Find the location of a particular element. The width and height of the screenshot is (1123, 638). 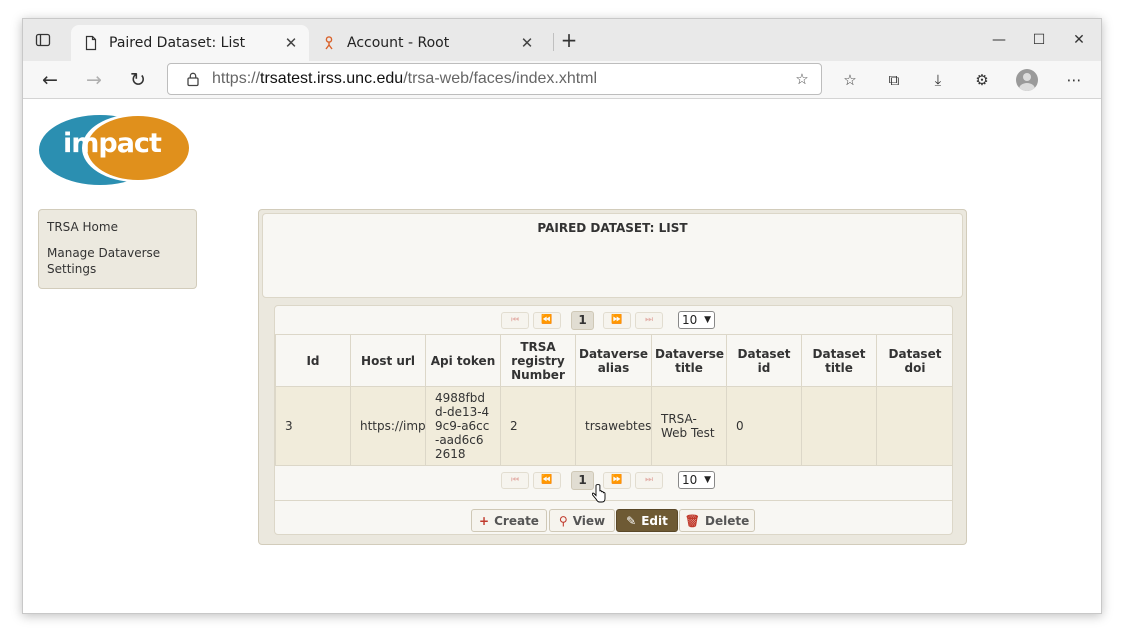

paginator-top: ⏮ ⏪ 1 ⏩ ⏭ 10 ▼ is located at coordinates (613, 320).